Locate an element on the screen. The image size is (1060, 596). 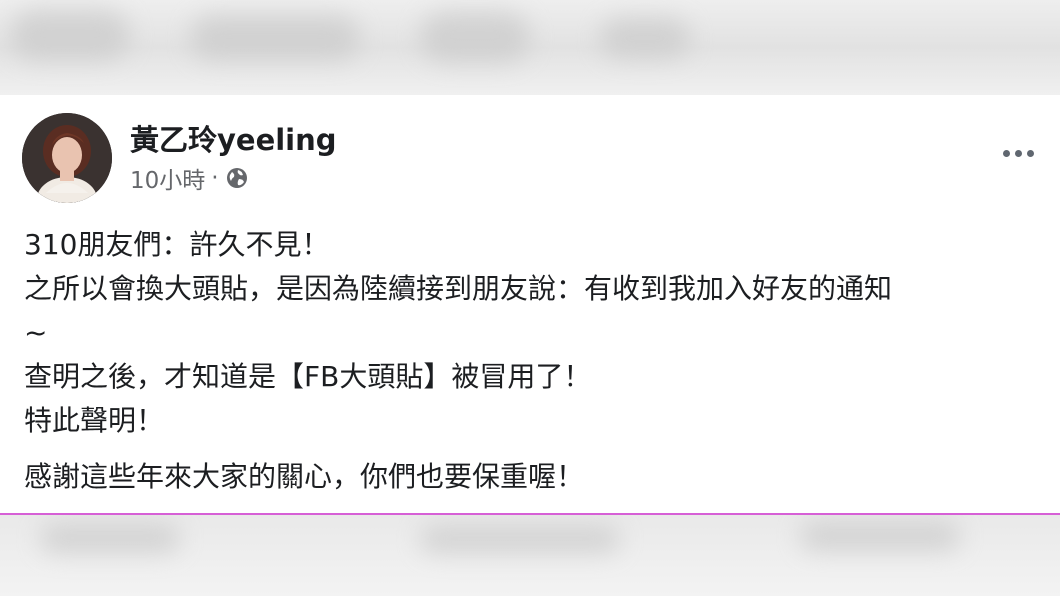
post-text-line: 之所以會換大頭貼，是因為陸續接到朋友說：有收到我加入好友的通知 is located at coordinates (458, 288).